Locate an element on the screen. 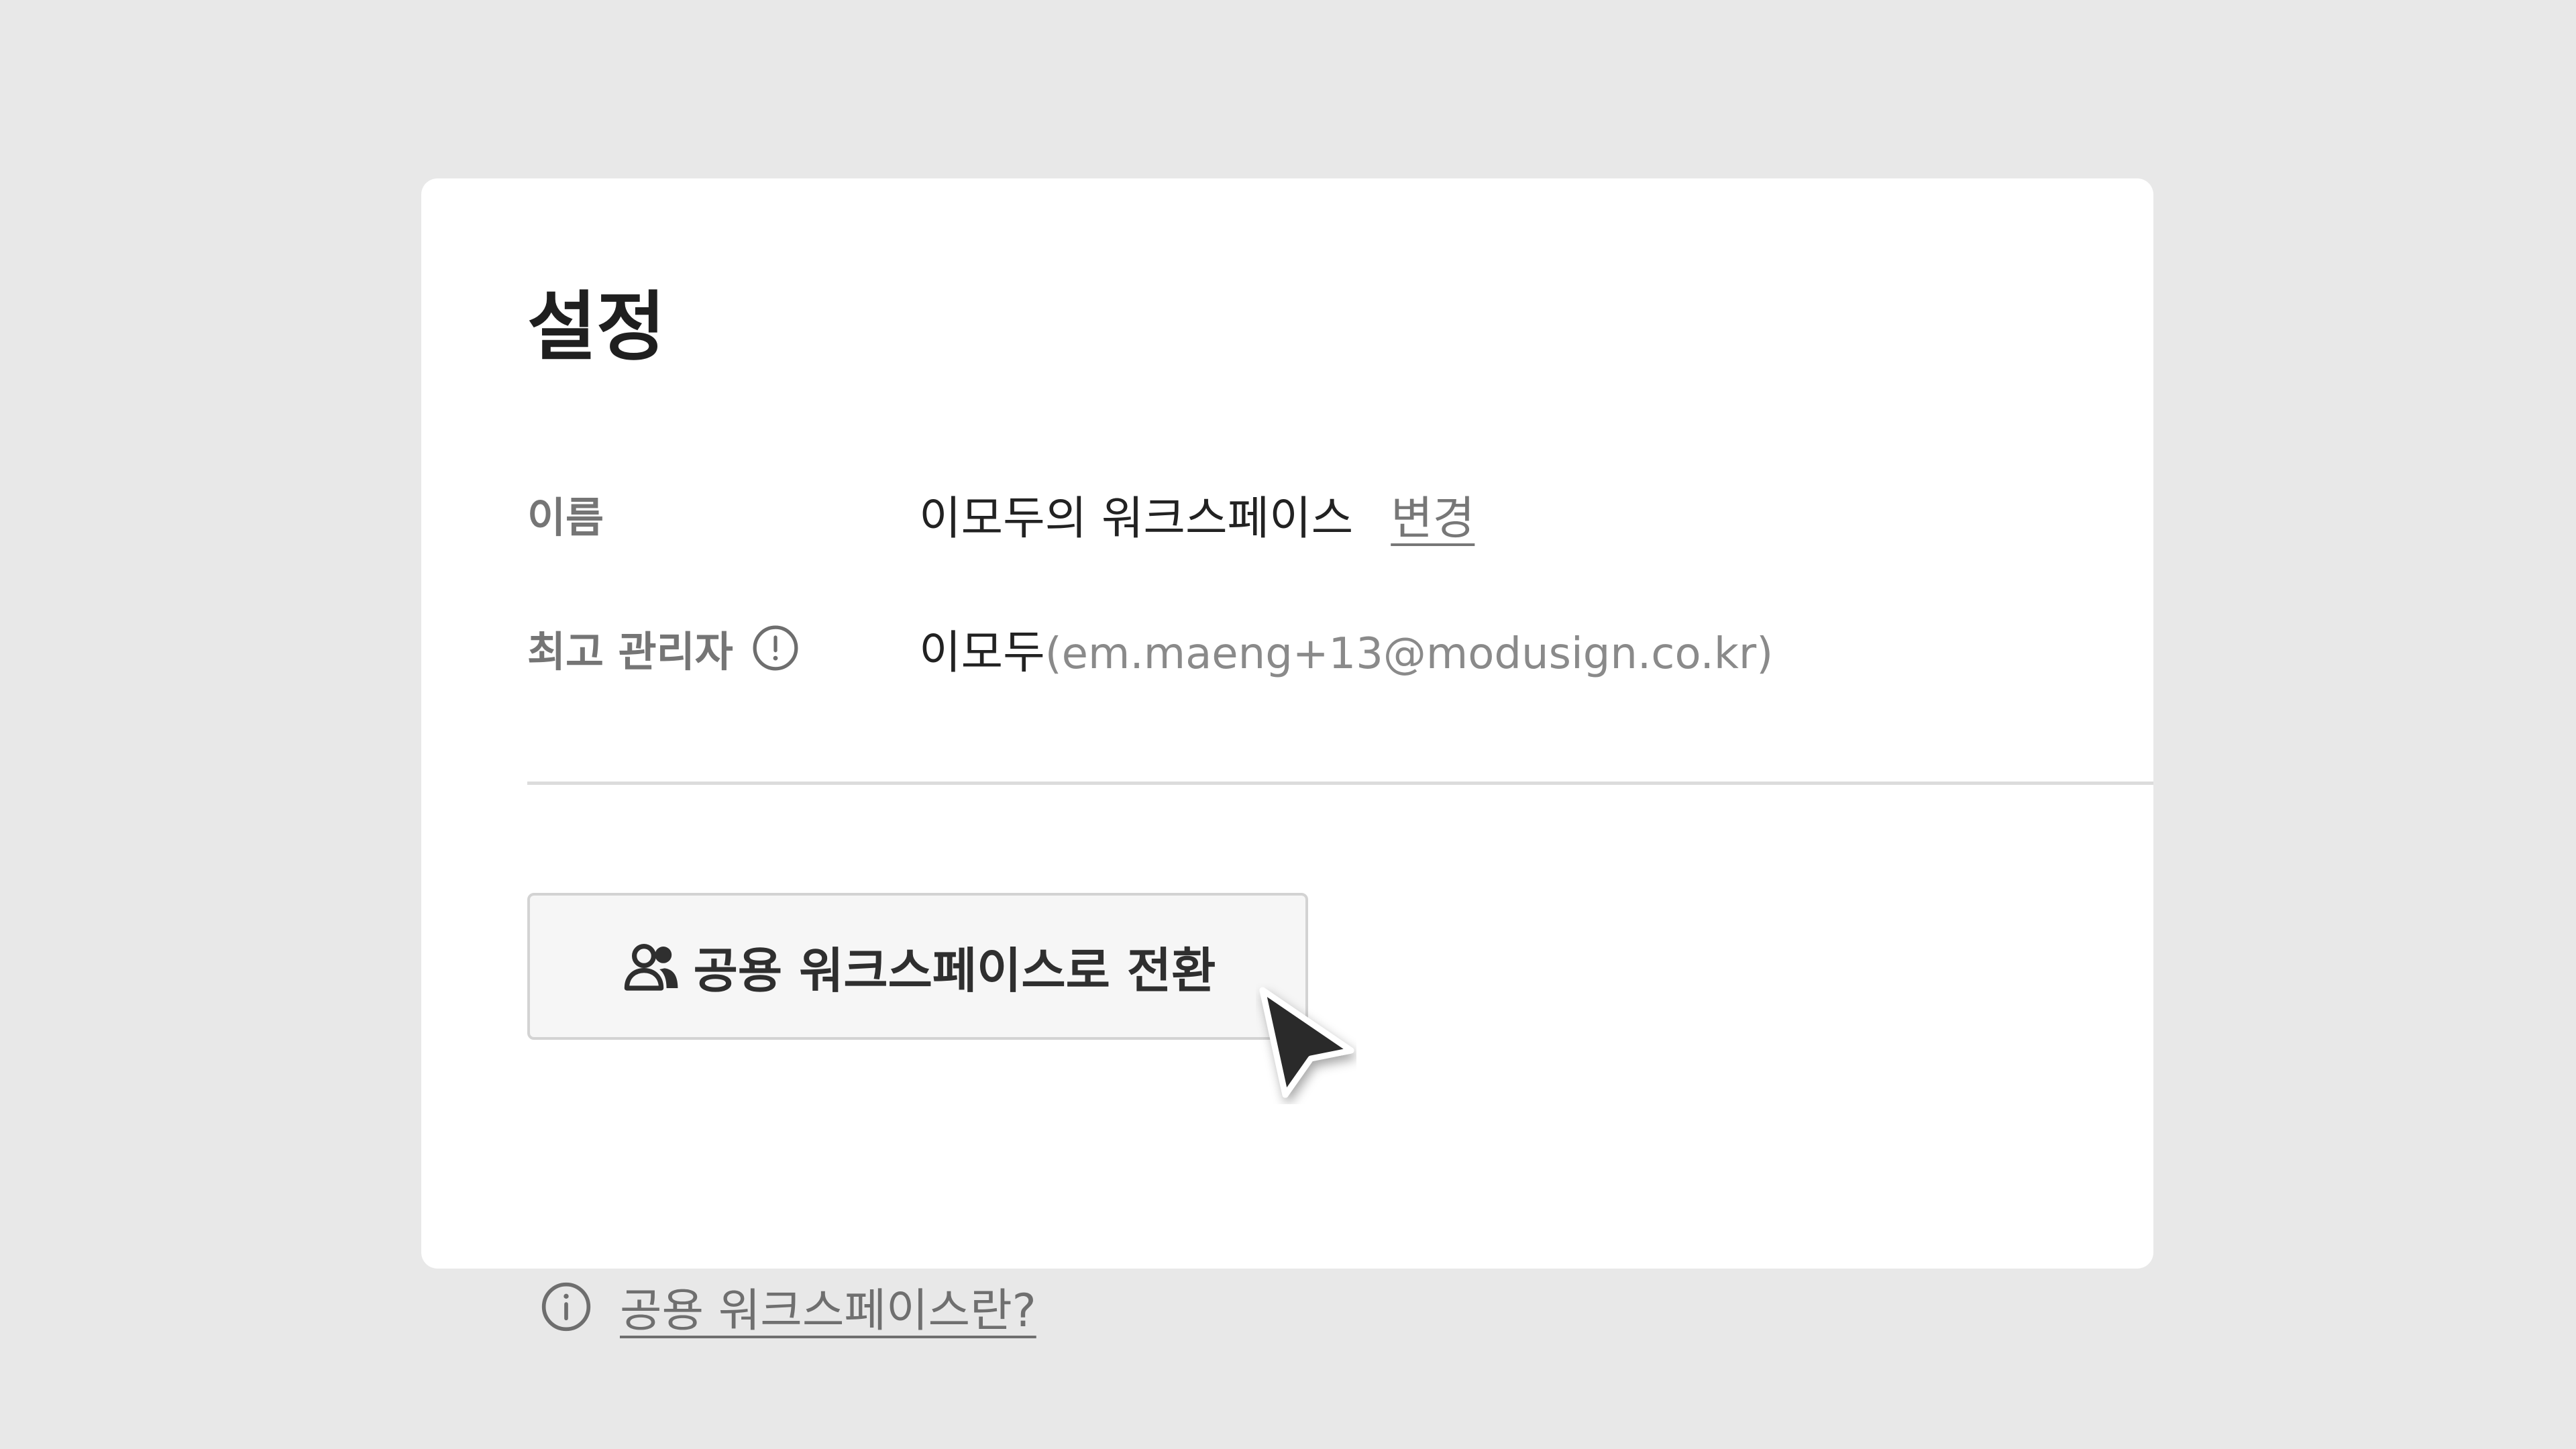  admin-value-group: 이모두 (em.maeng+13@modusign.co.kr) is located at coordinates (1346, 648).